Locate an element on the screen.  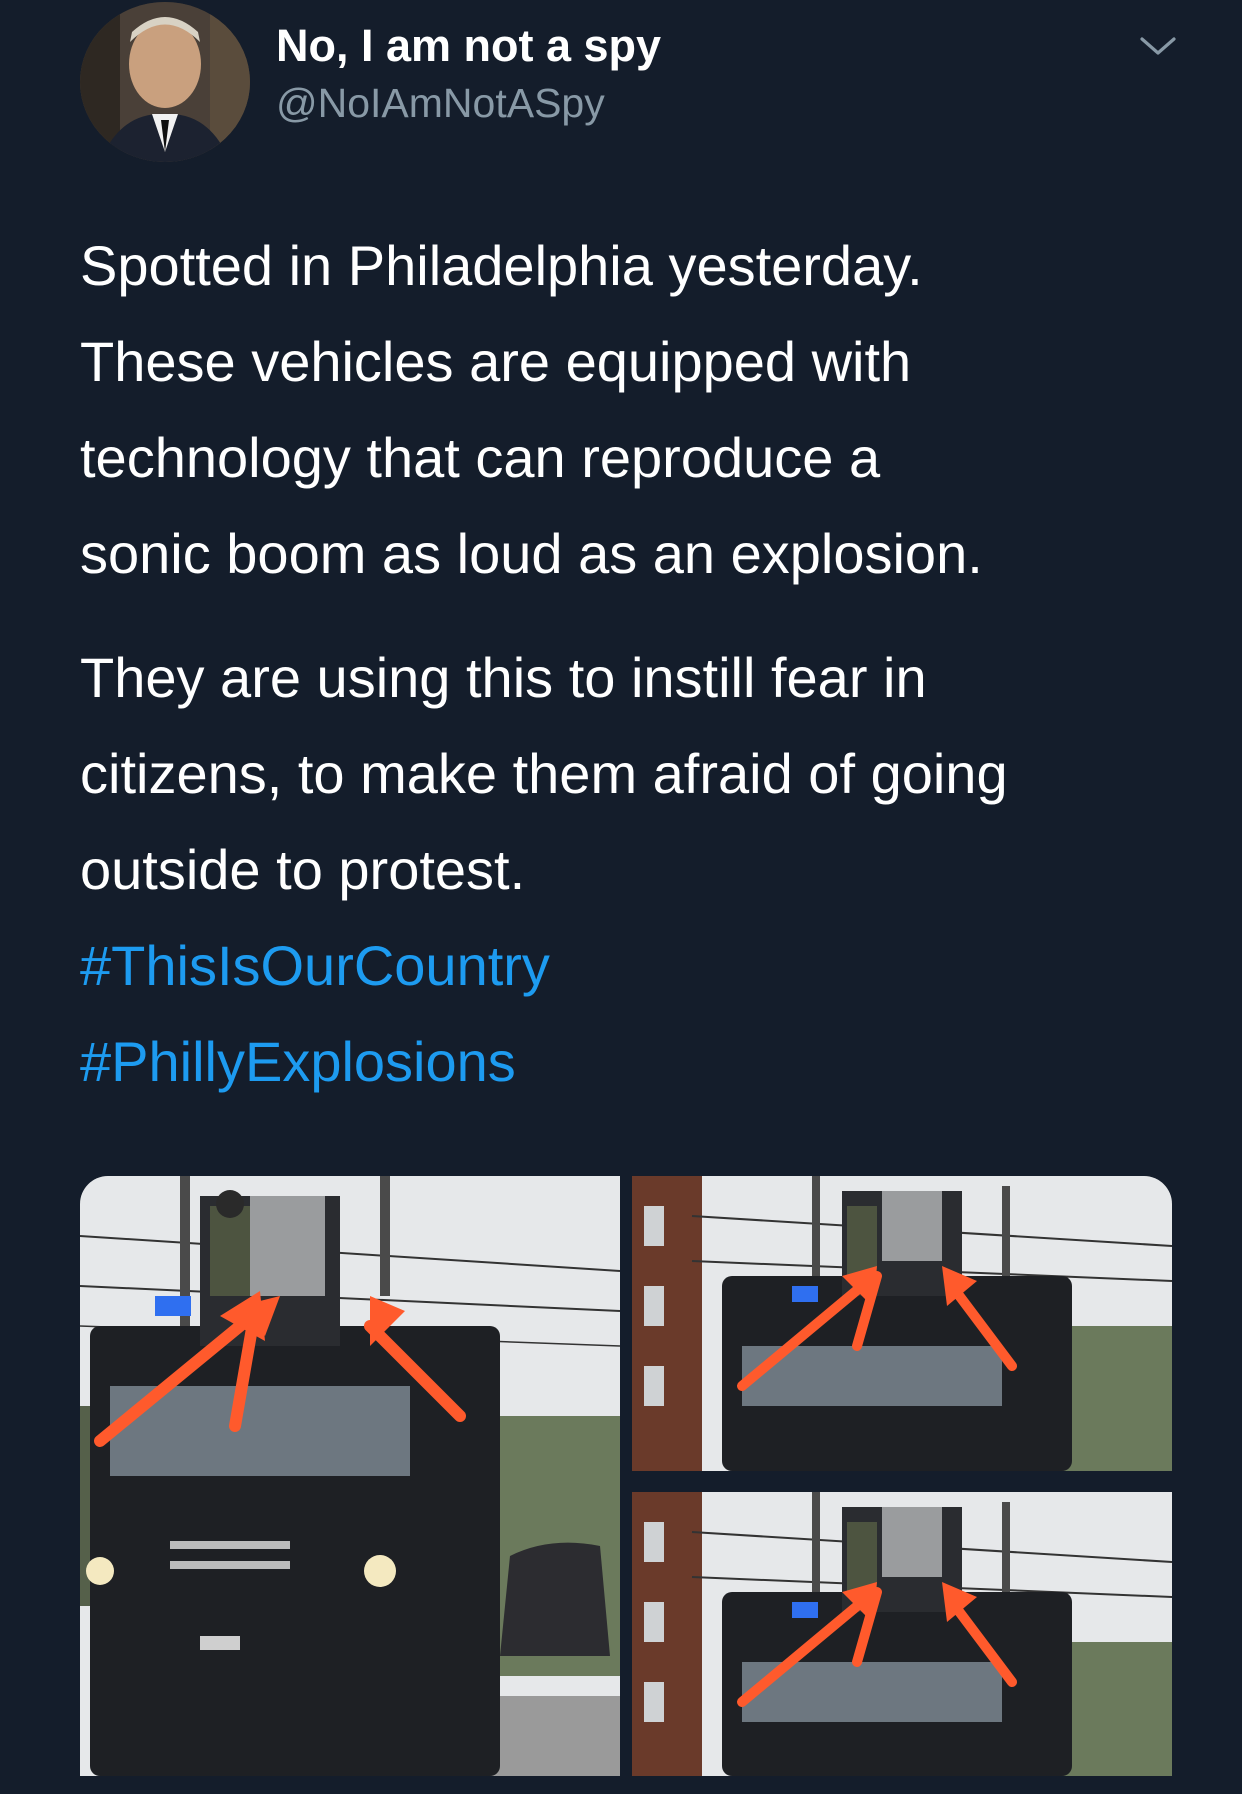
tweet-line: sonic boom as loud as an explosion. is located at coordinates (531, 553).